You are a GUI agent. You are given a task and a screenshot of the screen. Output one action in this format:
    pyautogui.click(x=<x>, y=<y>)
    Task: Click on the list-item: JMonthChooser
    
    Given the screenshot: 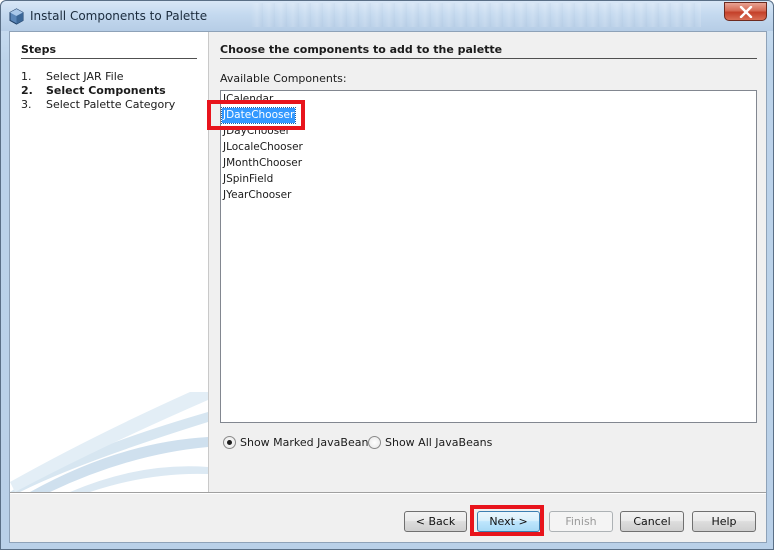 What is the action you would take?
    pyautogui.click(x=262, y=163)
    